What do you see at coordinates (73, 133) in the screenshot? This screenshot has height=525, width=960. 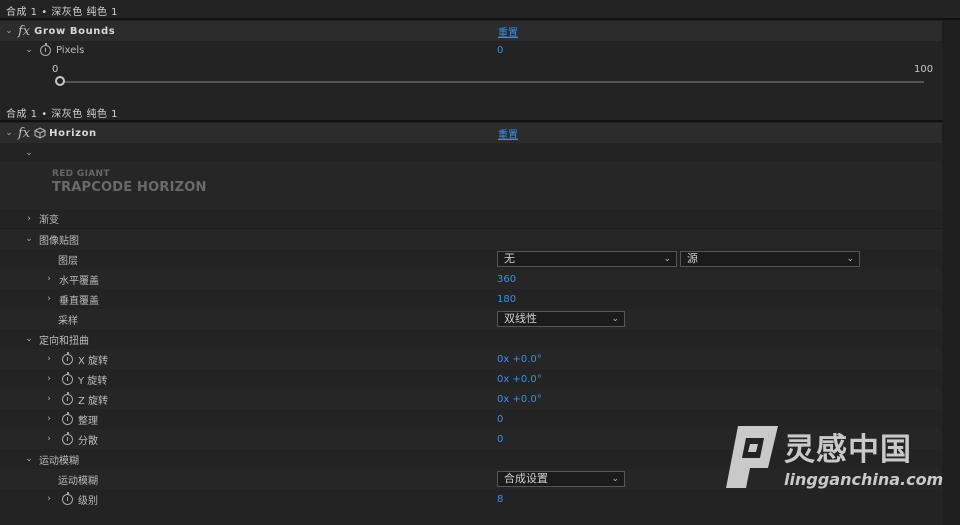 I see `effect-title: Horizon` at bounding box center [73, 133].